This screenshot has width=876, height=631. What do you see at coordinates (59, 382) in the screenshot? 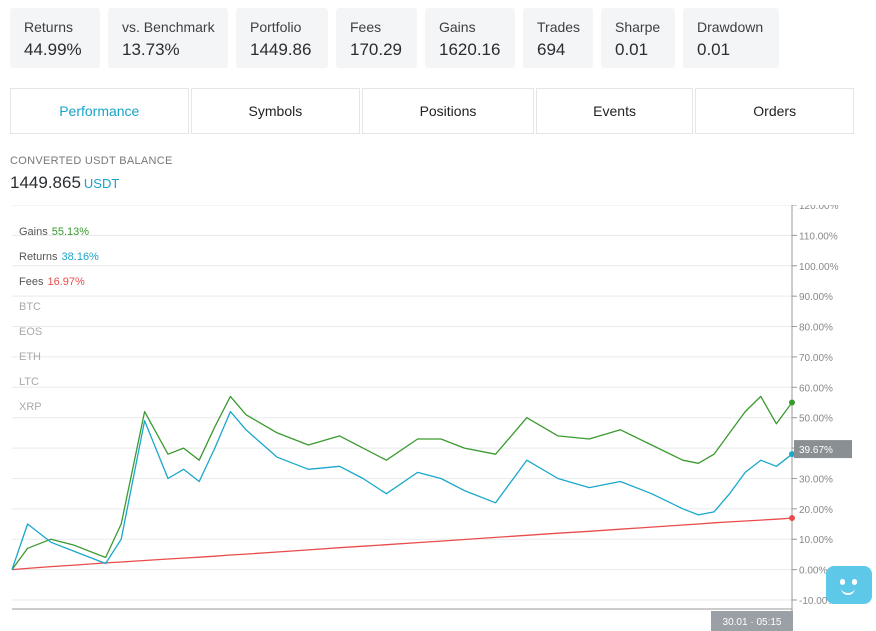
I see `legend-item-ltc: LTC` at bounding box center [59, 382].